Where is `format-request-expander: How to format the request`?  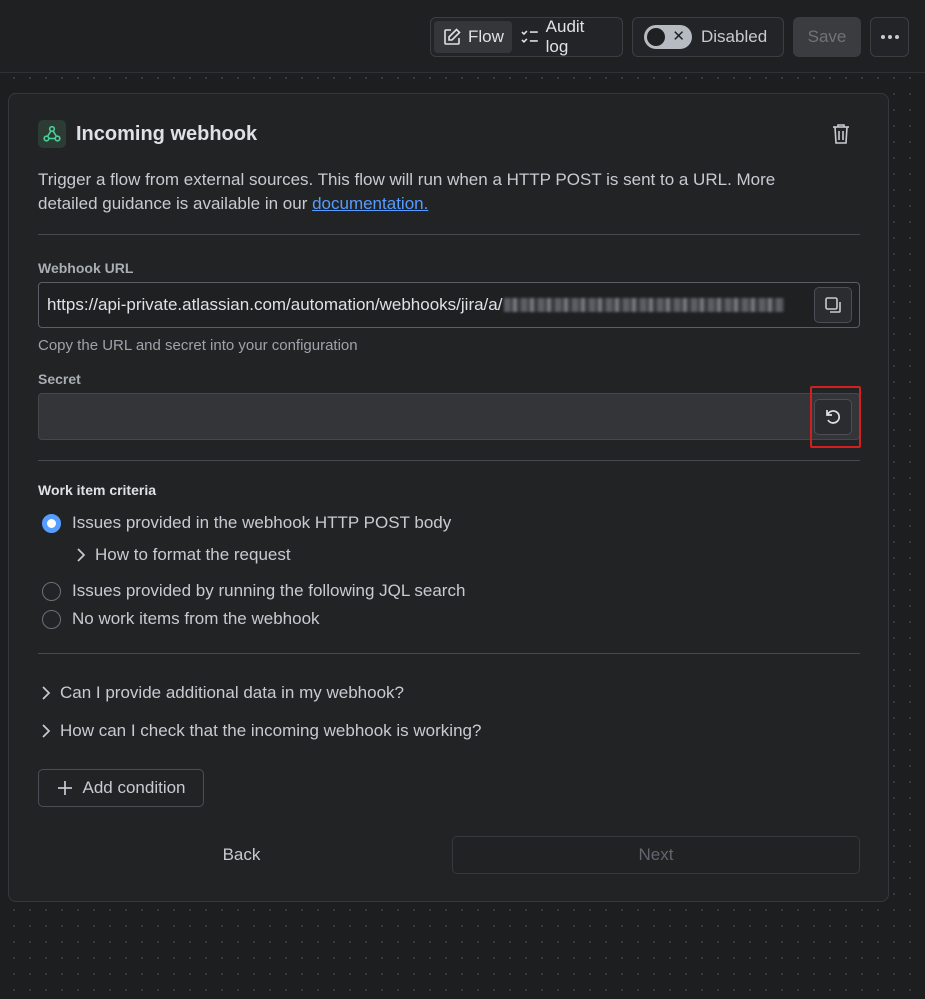
format-request-expander: How to format the request is located at coordinates (183, 555).